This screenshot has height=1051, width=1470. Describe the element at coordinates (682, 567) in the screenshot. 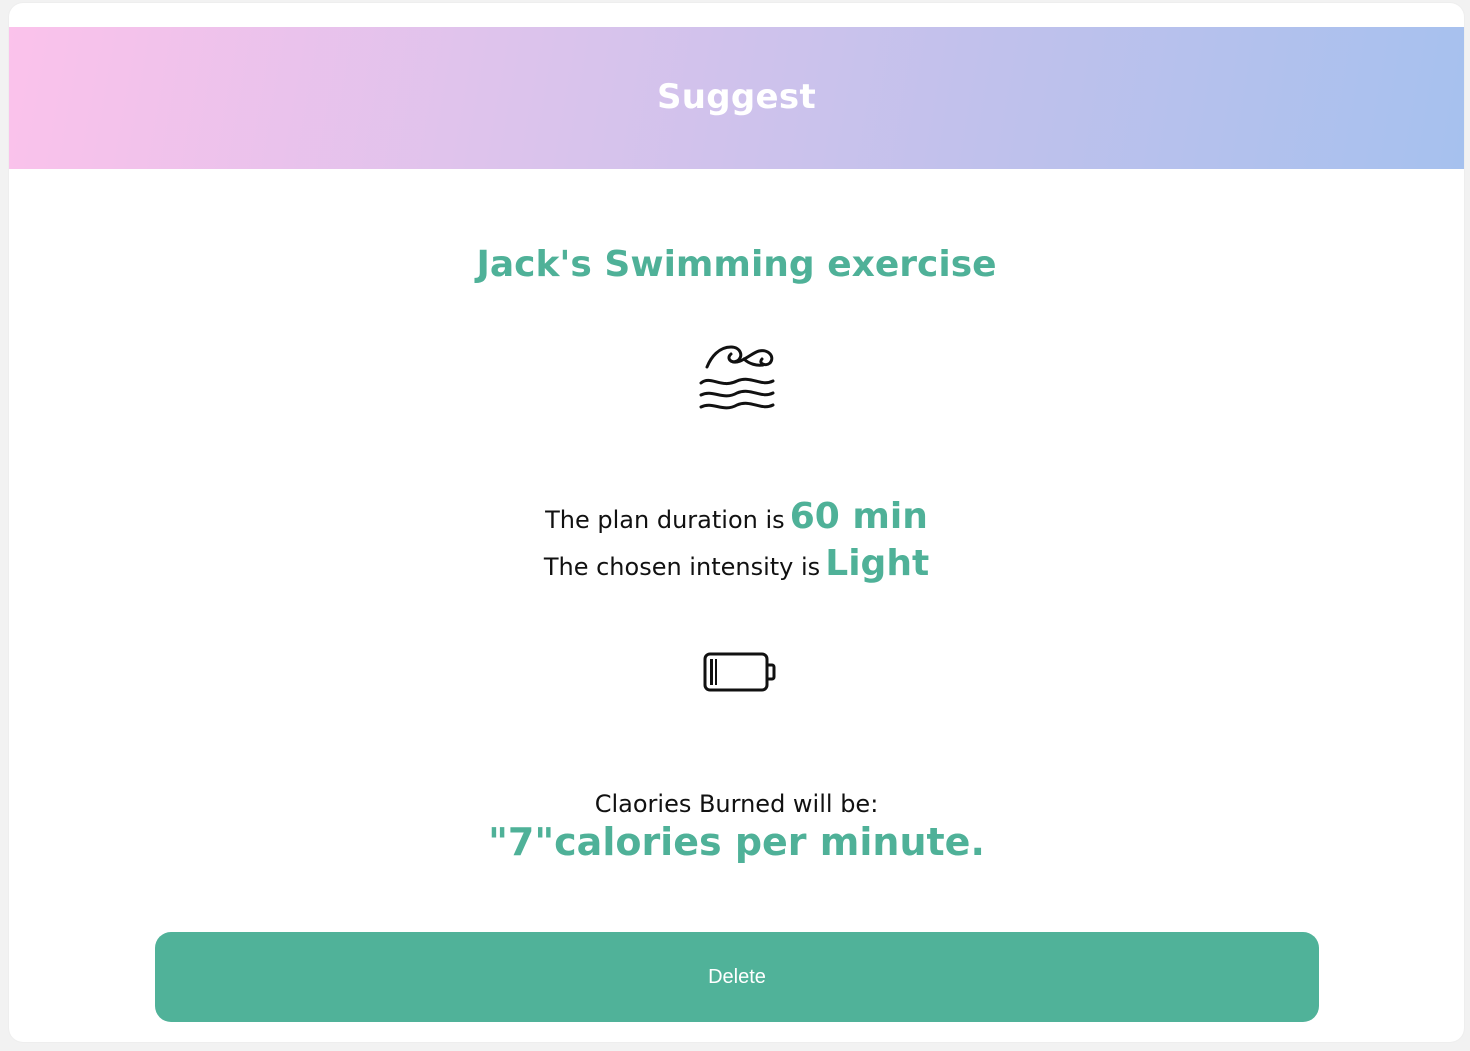

I see `intensity-label: The chosen intensity is` at that location.